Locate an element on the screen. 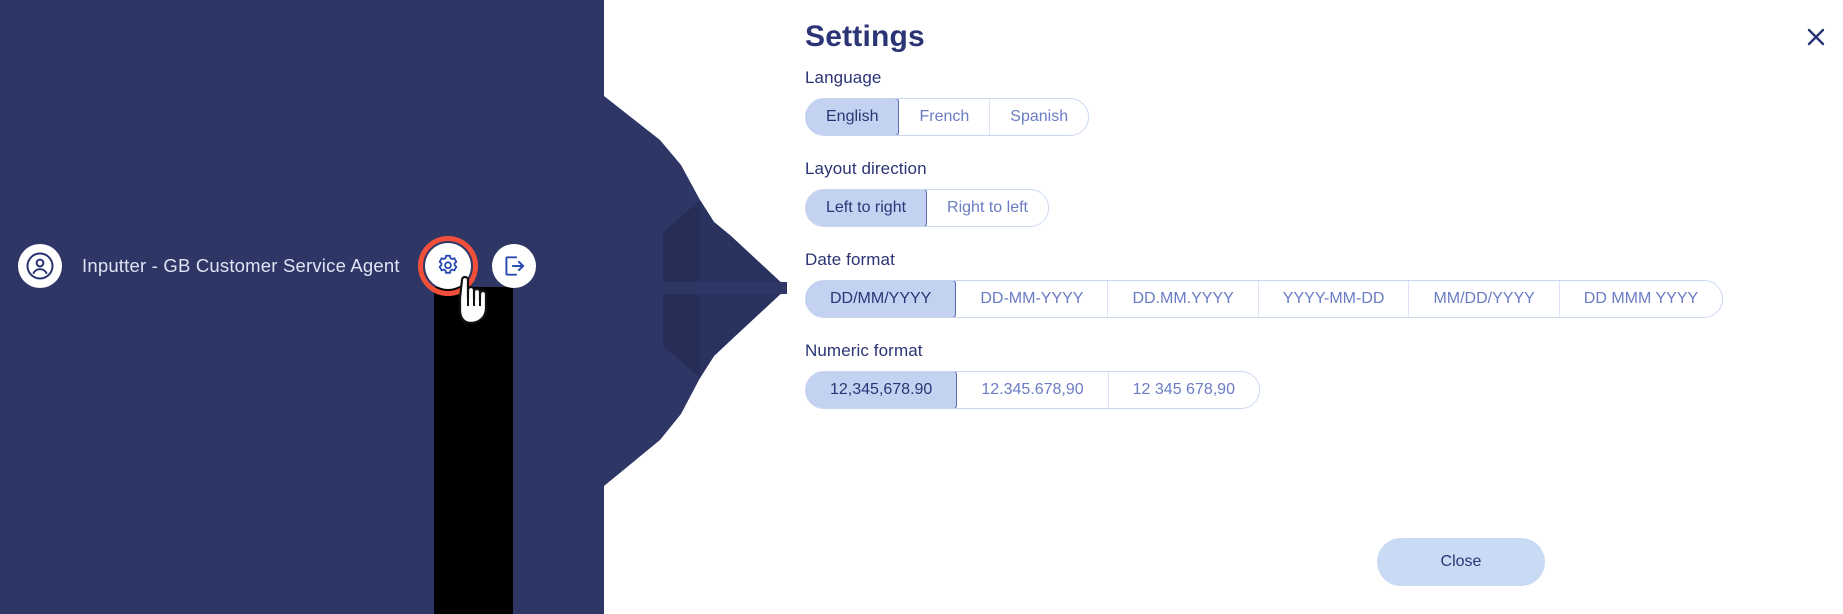  segment-date-format-2: DD.MM.YYYY is located at coordinates (1183, 299).